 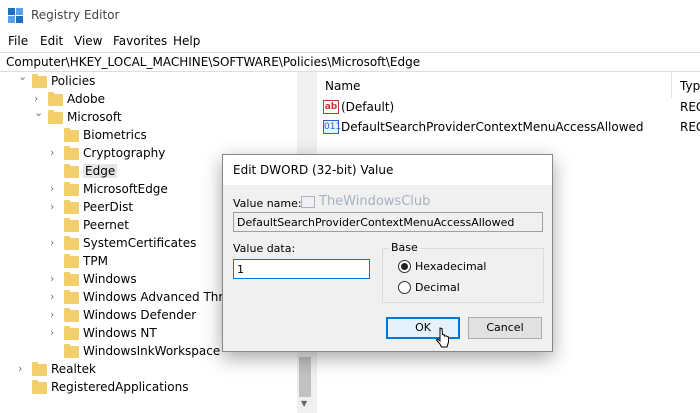 I want to click on menu-help: Help, so click(x=186, y=41).